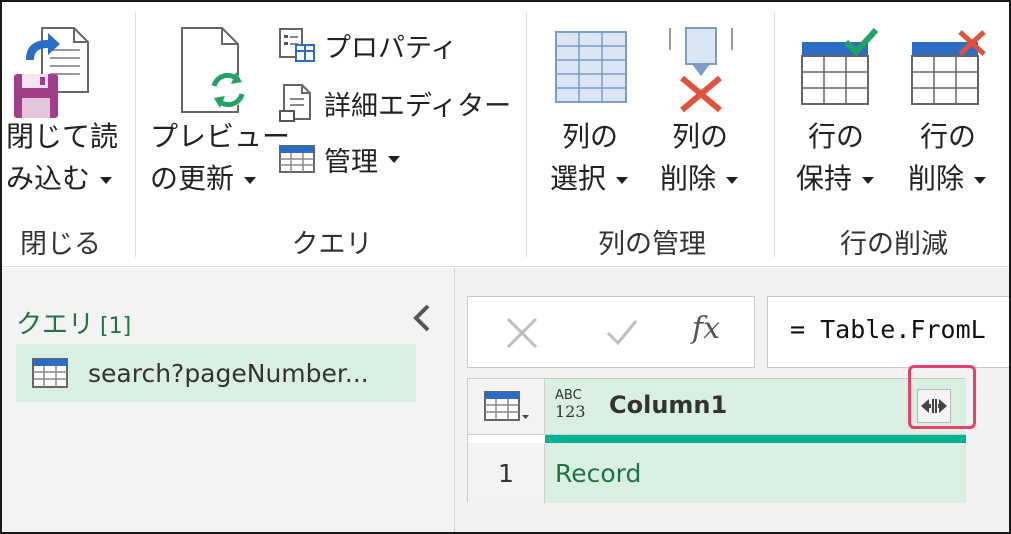 The image size is (1011, 534). Describe the element at coordinates (894, 244) in the screenshot. I see `group-label-reduce-rows: 行の削減` at that location.